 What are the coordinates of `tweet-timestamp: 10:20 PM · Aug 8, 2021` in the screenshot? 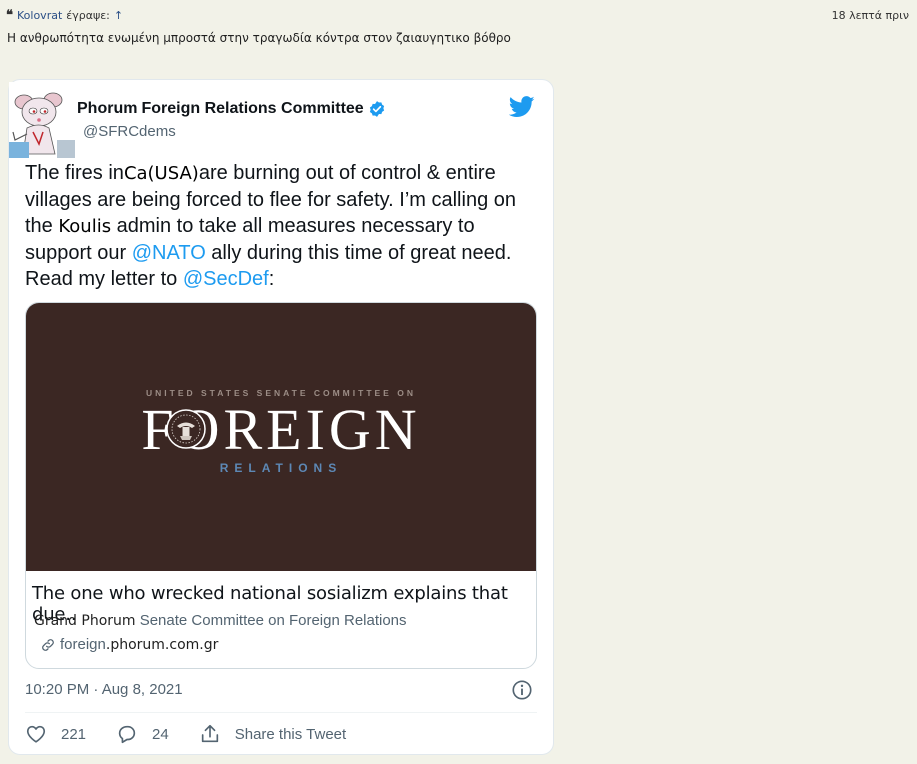 It's located at (104, 689).